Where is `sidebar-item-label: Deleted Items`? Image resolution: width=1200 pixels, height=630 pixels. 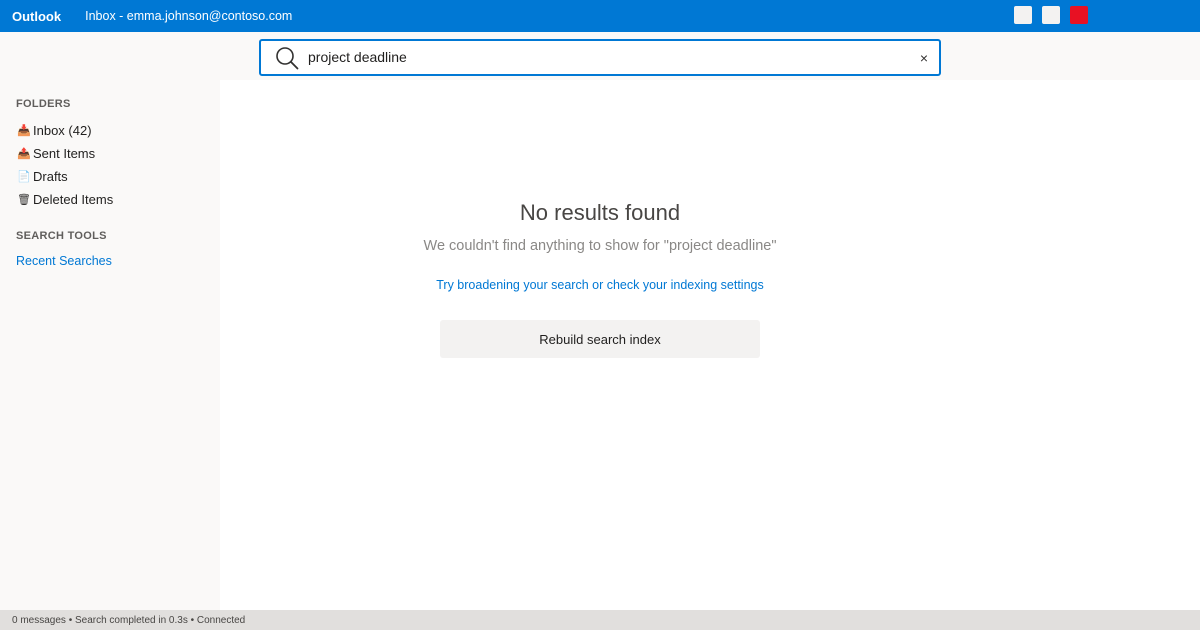 sidebar-item-label: Deleted Items is located at coordinates (73, 199).